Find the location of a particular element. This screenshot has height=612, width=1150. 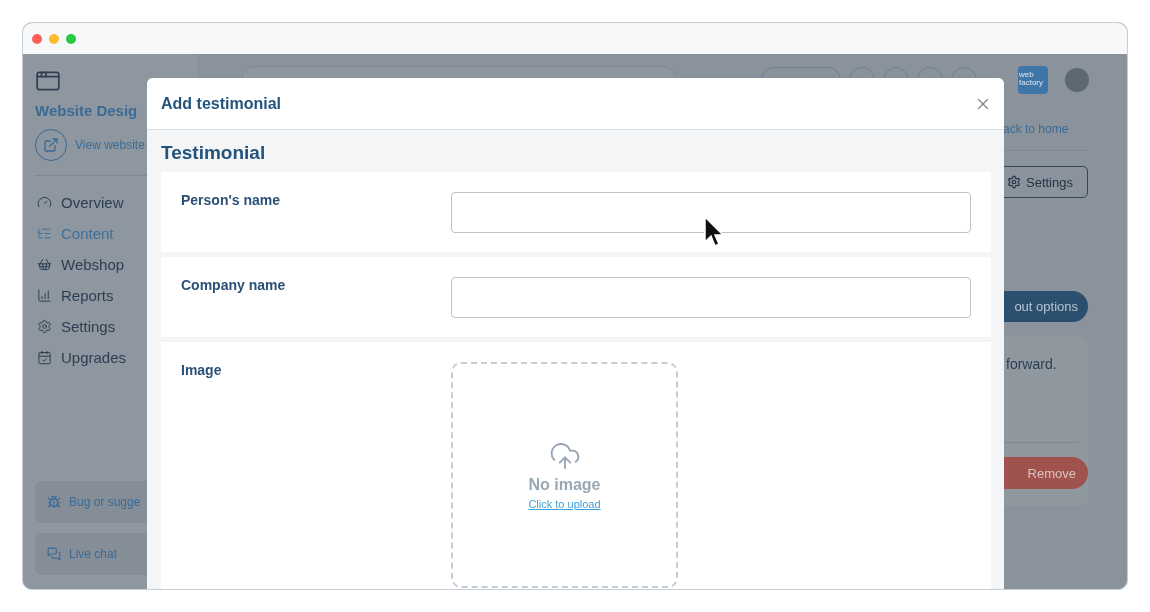

bug-icon is located at coordinates (54, 502).